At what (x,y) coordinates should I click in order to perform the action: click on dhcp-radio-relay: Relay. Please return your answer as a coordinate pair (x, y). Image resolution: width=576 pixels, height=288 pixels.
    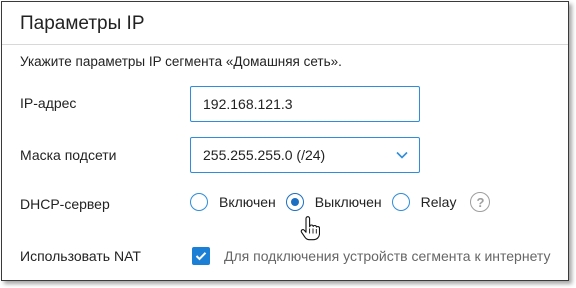
    Looking at the image, I should click on (424, 202).